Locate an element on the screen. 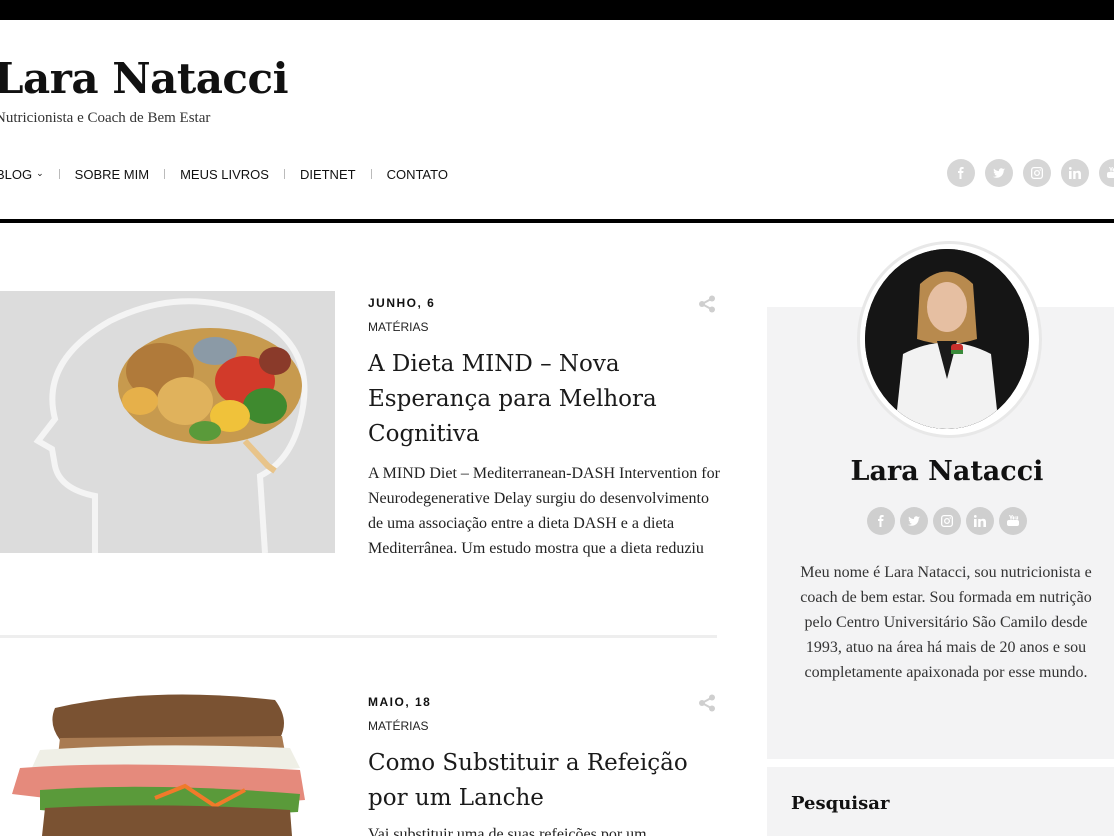 The width and height of the screenshot is (1114, 836). nav-item-label: CONTATO is located at coordinates (417, 174).